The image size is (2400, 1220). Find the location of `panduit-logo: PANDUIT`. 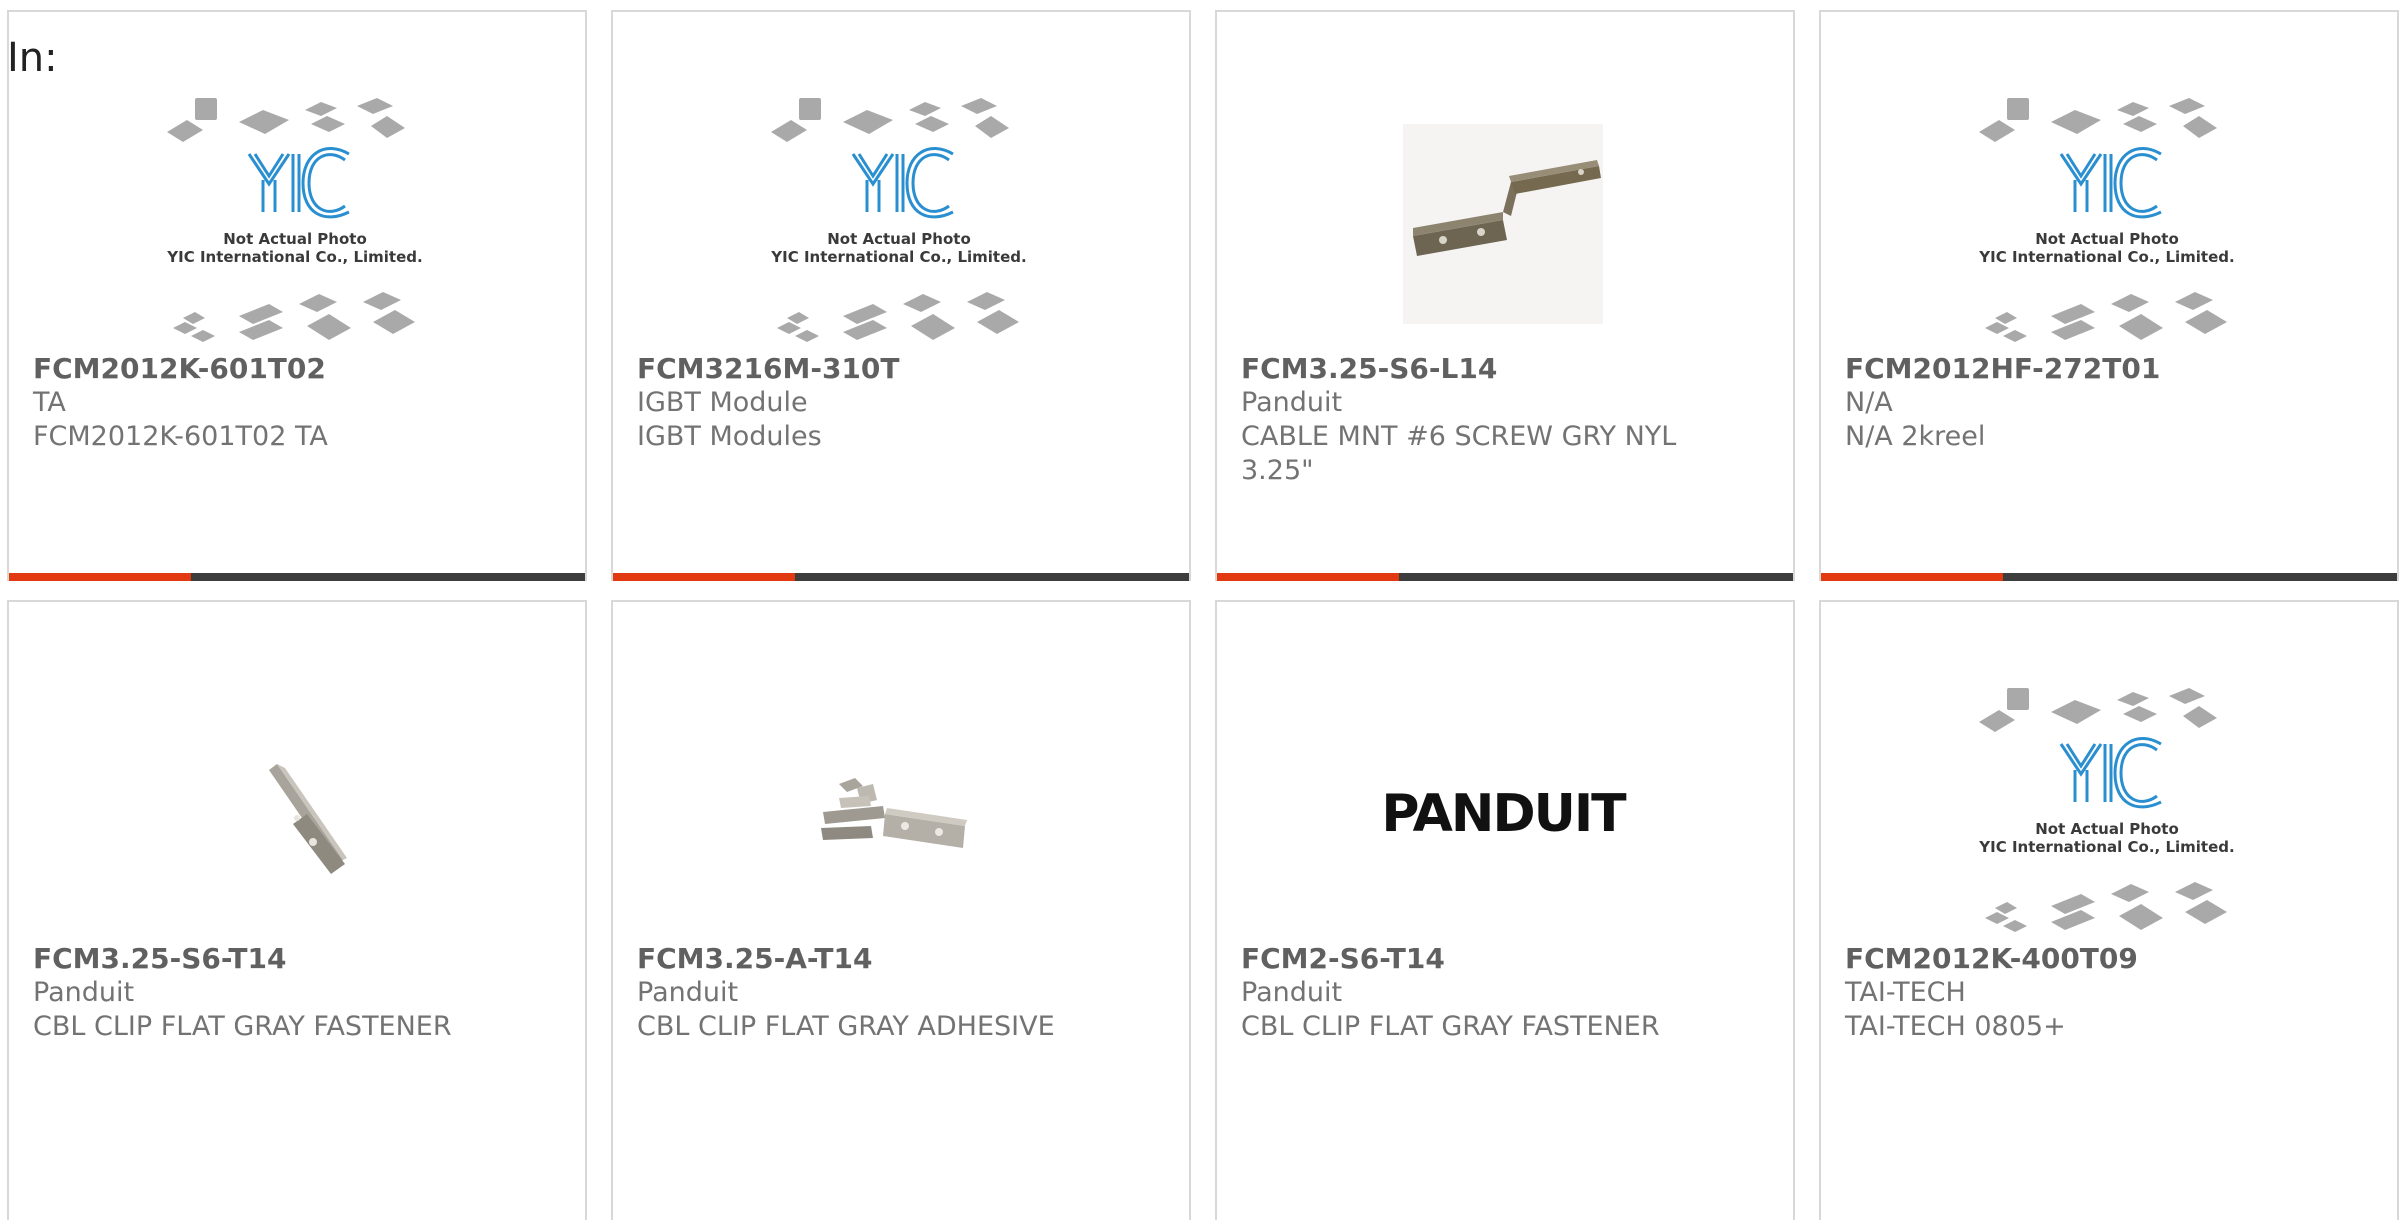

panduit-logo: PANDUIT is located at coordinates (1503, 814).